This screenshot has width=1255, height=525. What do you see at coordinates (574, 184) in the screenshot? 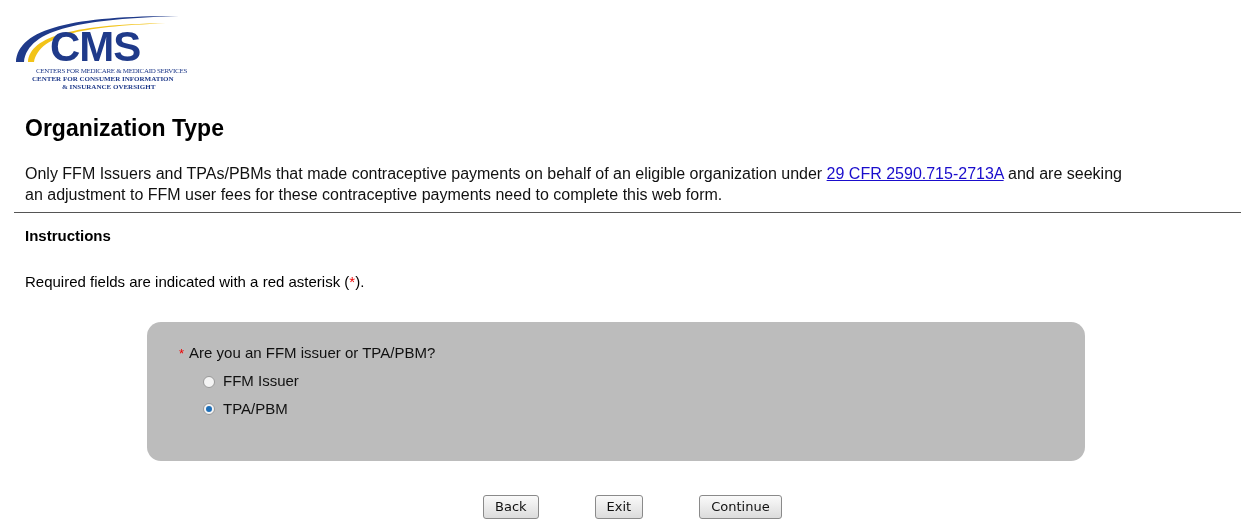
I see `intro-paragraph: Only FFM Issuers and TPAs/PBMs that made contraceptive payments on behalf of an eligible organization under 29 CFR 2590.715-2713A and are seeking an adjustment to FFM user fees for these contraceptive payments need to complete this web form.` at bounding box center [574, 184].